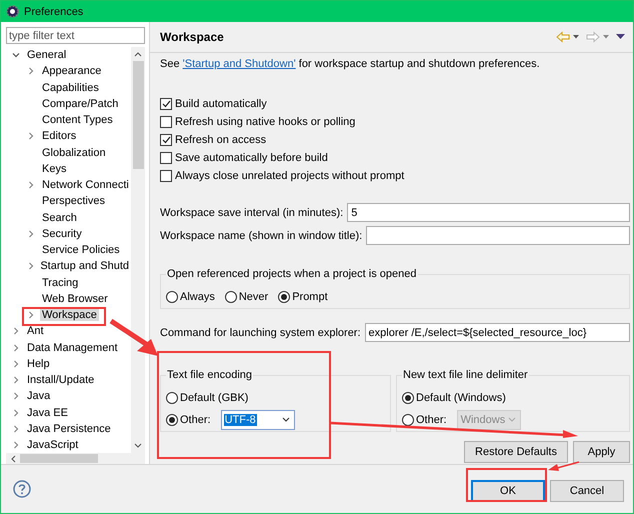  I want to click on tree-item: Java Persistence, so click(69, 428).